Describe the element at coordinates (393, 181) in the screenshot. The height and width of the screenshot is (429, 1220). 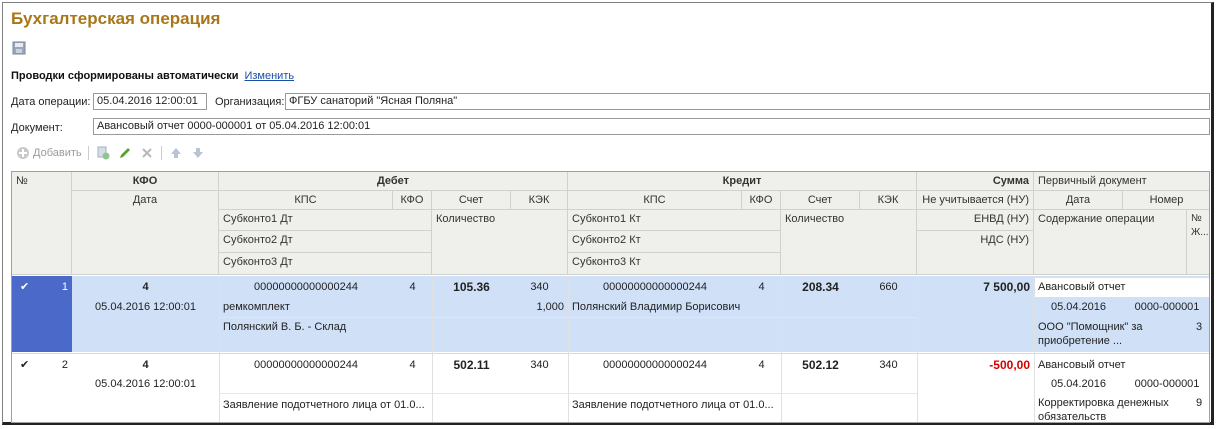
I see `debit-header: Дебет` at that location.